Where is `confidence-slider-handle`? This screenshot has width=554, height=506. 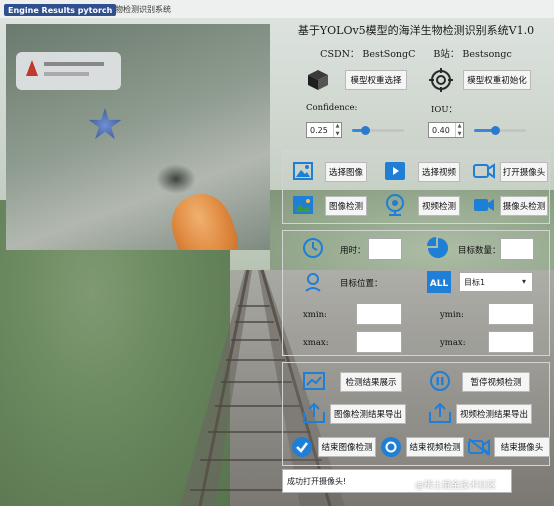
confidence-slider-handle is located at coordinates (365, 130).